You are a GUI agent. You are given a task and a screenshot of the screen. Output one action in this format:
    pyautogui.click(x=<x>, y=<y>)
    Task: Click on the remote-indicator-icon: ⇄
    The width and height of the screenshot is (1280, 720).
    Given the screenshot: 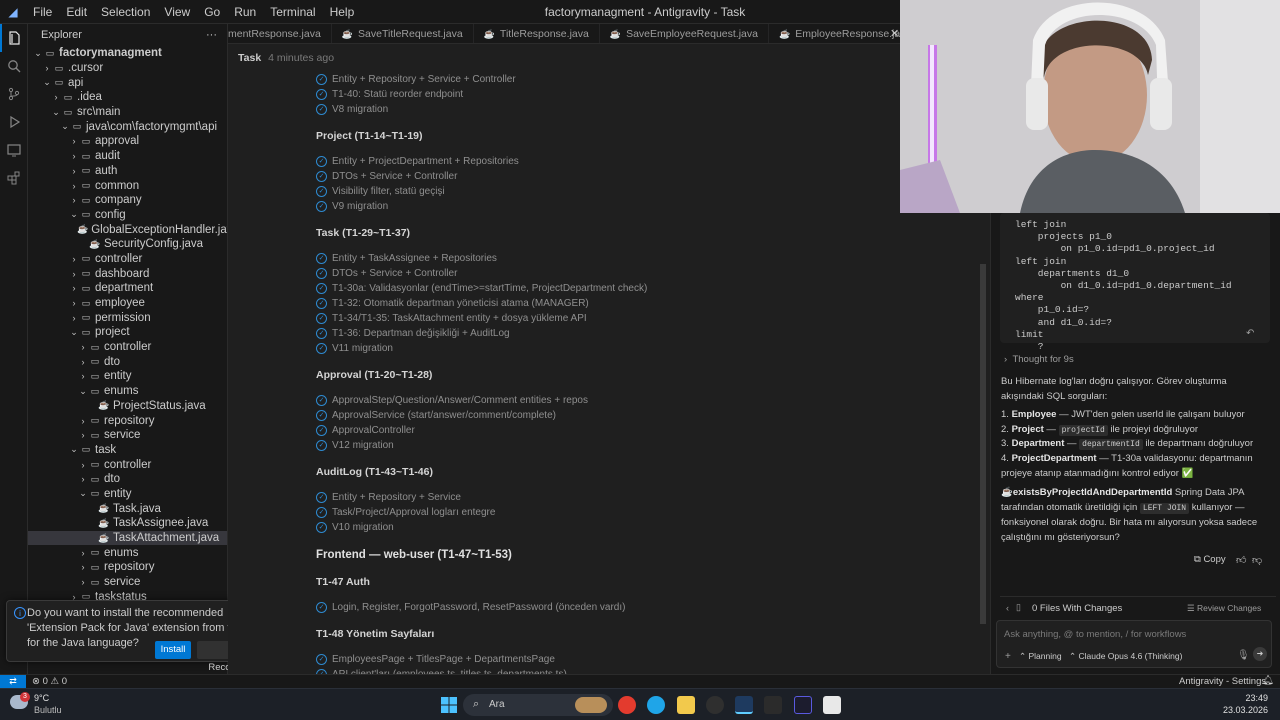 What is the action you would take?
    pyautogui.click(x=13, y=682)
    